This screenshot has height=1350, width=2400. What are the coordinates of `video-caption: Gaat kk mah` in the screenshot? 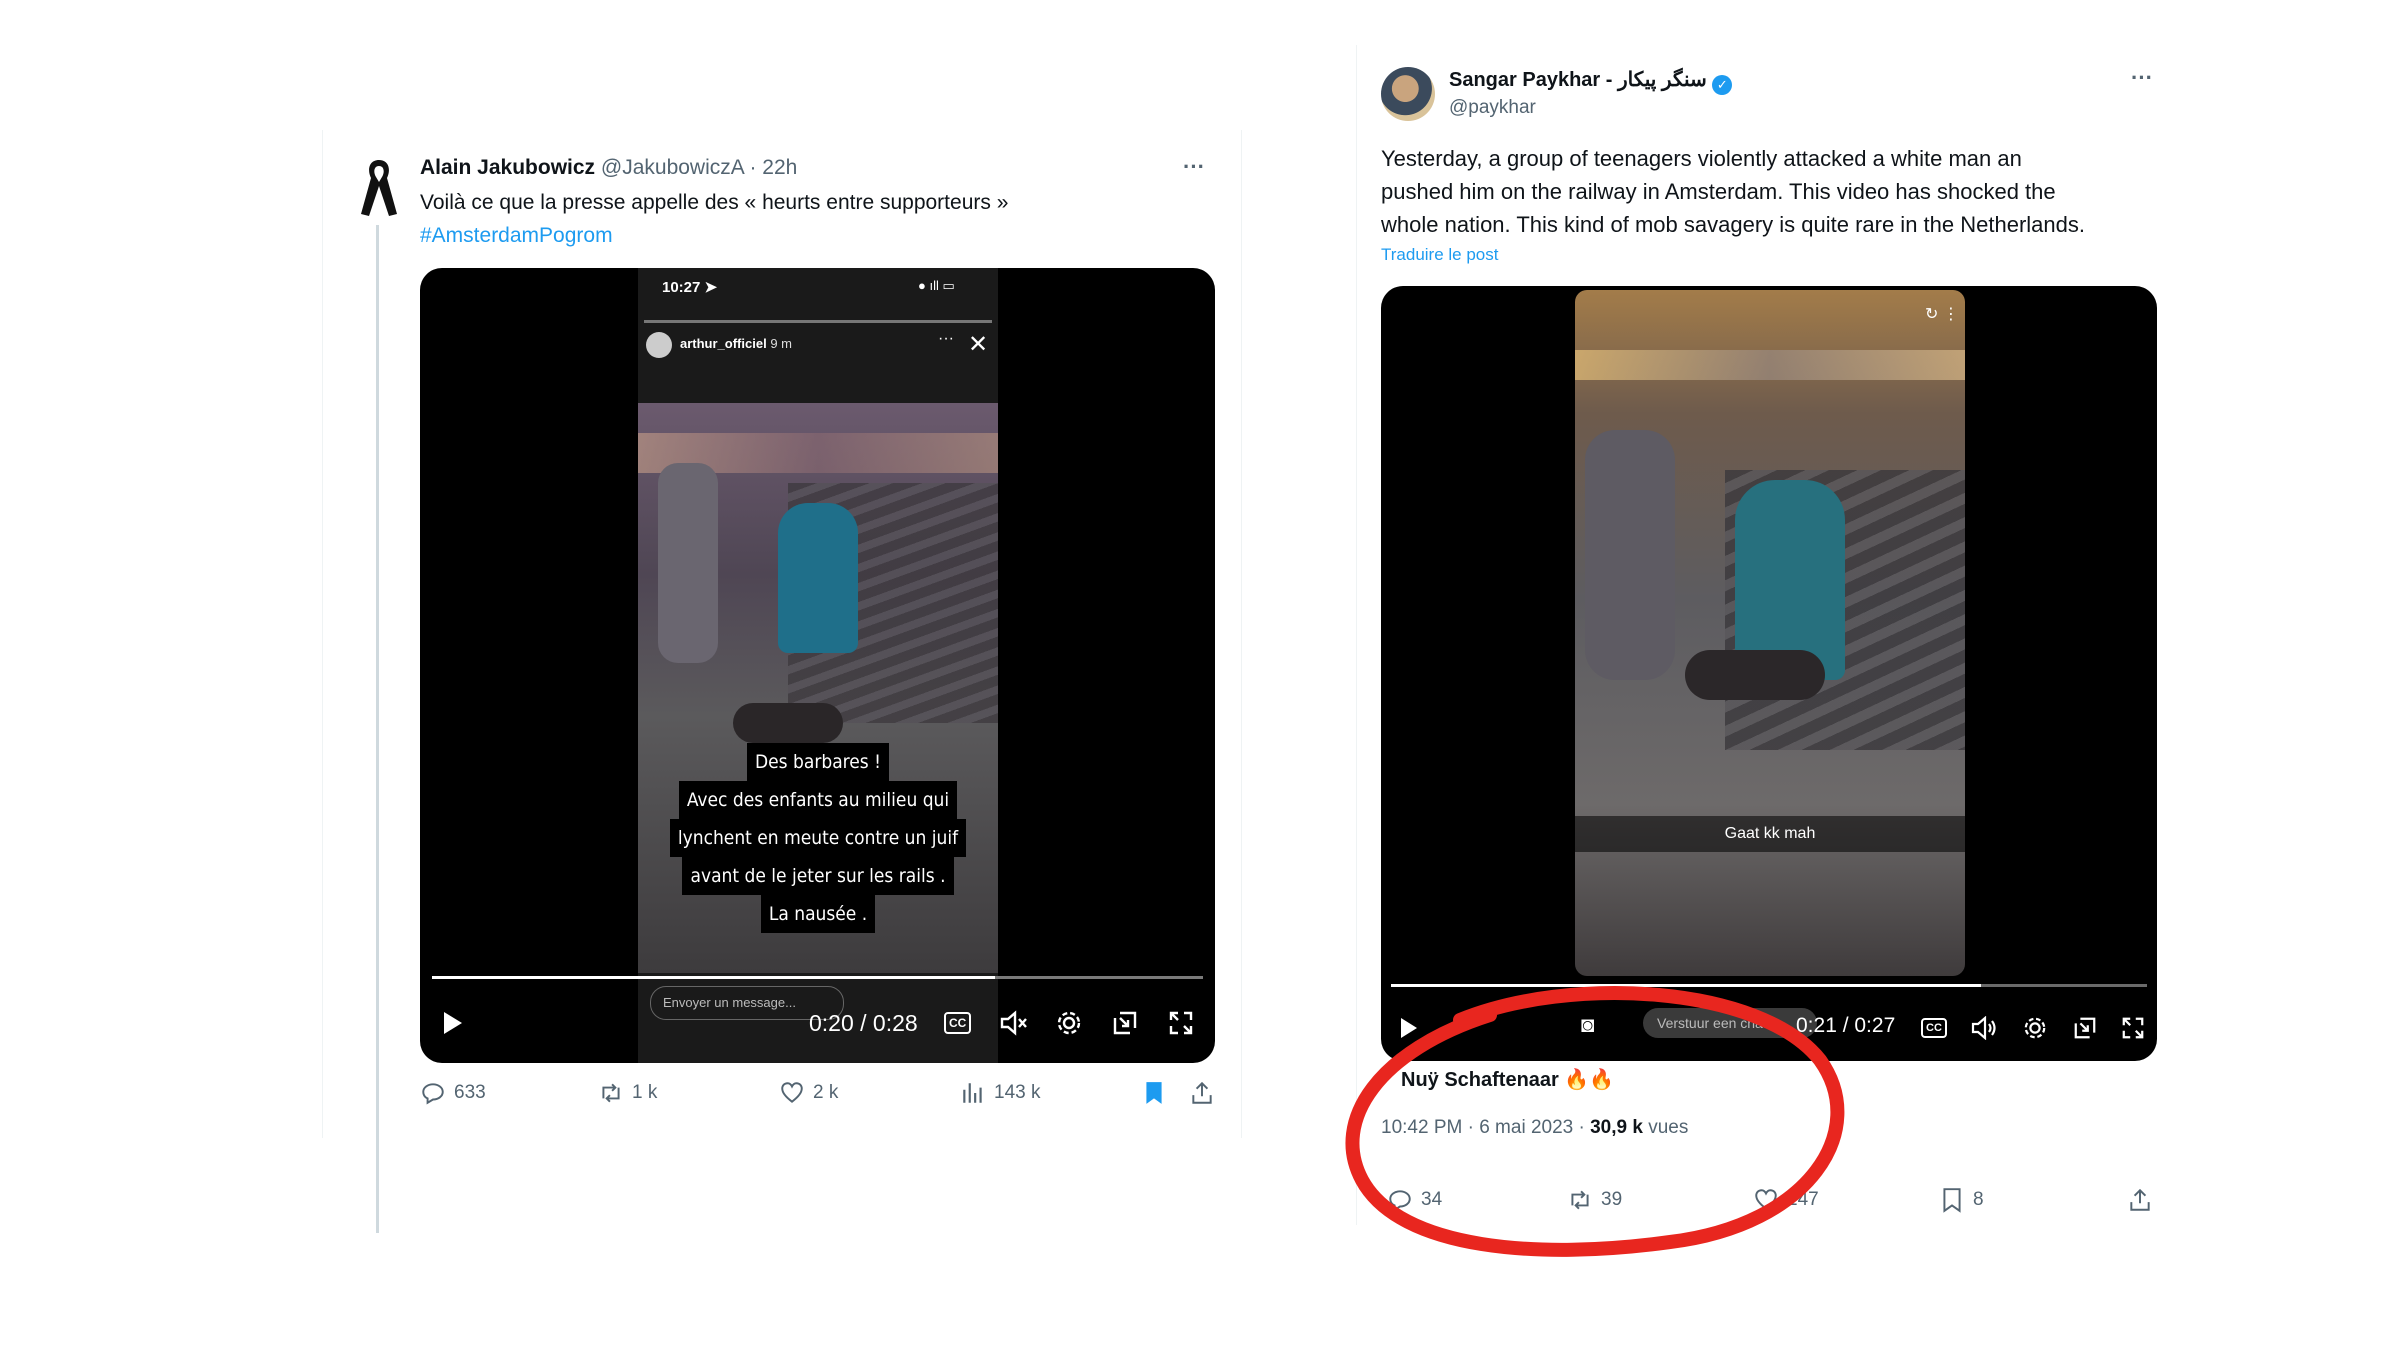 It's located at (1770, 833).